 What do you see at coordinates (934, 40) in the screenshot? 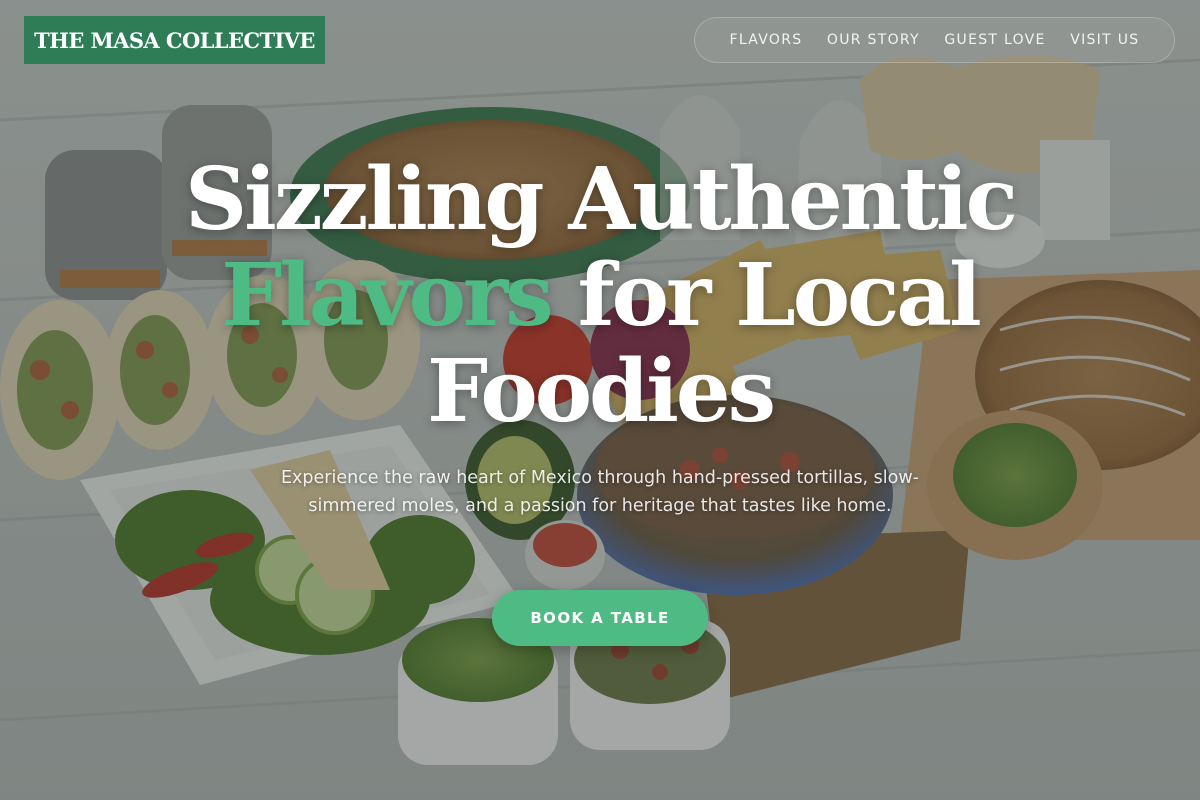
I see `main-navigation: FLAVORS OUR STORY GUEST LOVE VISIT US` at bounding box center [934, 40].